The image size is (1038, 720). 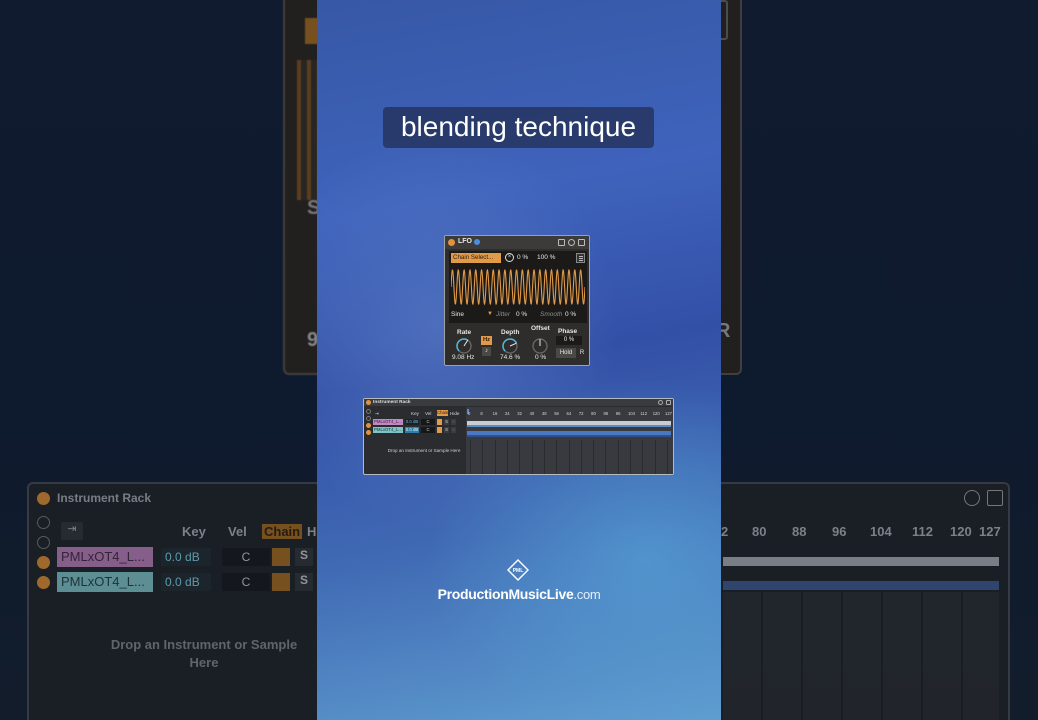 What do you see at coordinates (424, 451) in the screenshot?
I see `rack-drop-hint: Drop an Instrument or Sample Here` at bounding box center [424, 451].